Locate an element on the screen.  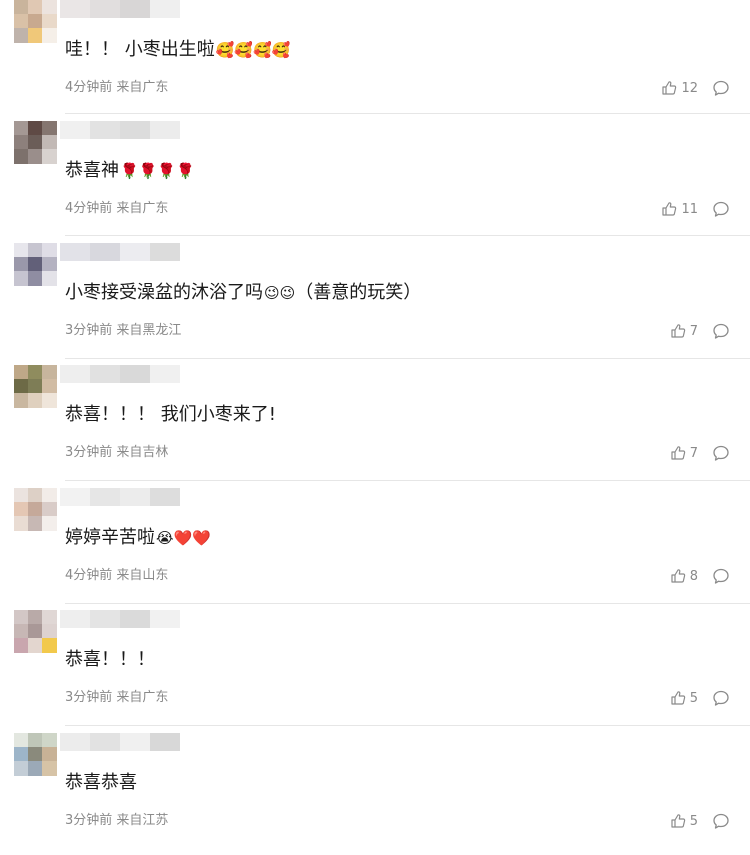
comment-body: 恭喜！！！ is located at coordinates (110, 659).